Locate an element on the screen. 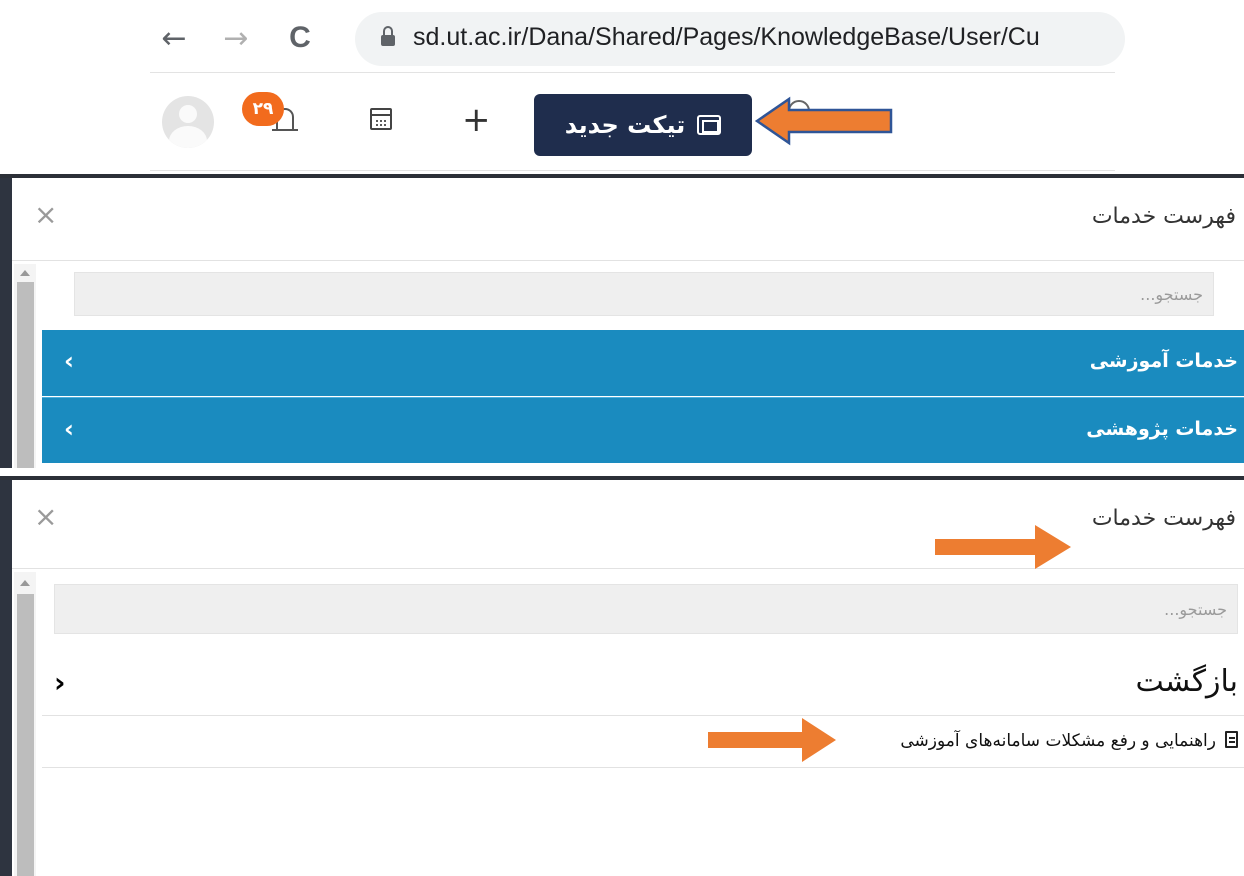  annotation-arrow-article is located at coordinates (772, 740).